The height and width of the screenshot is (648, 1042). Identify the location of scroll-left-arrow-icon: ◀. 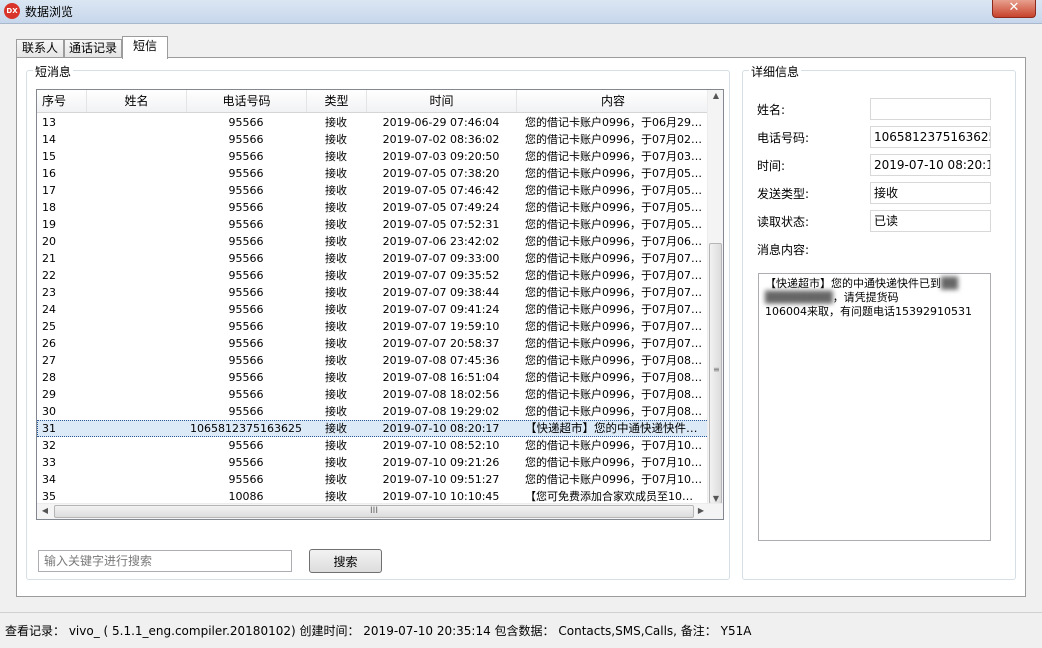
(45, 510).